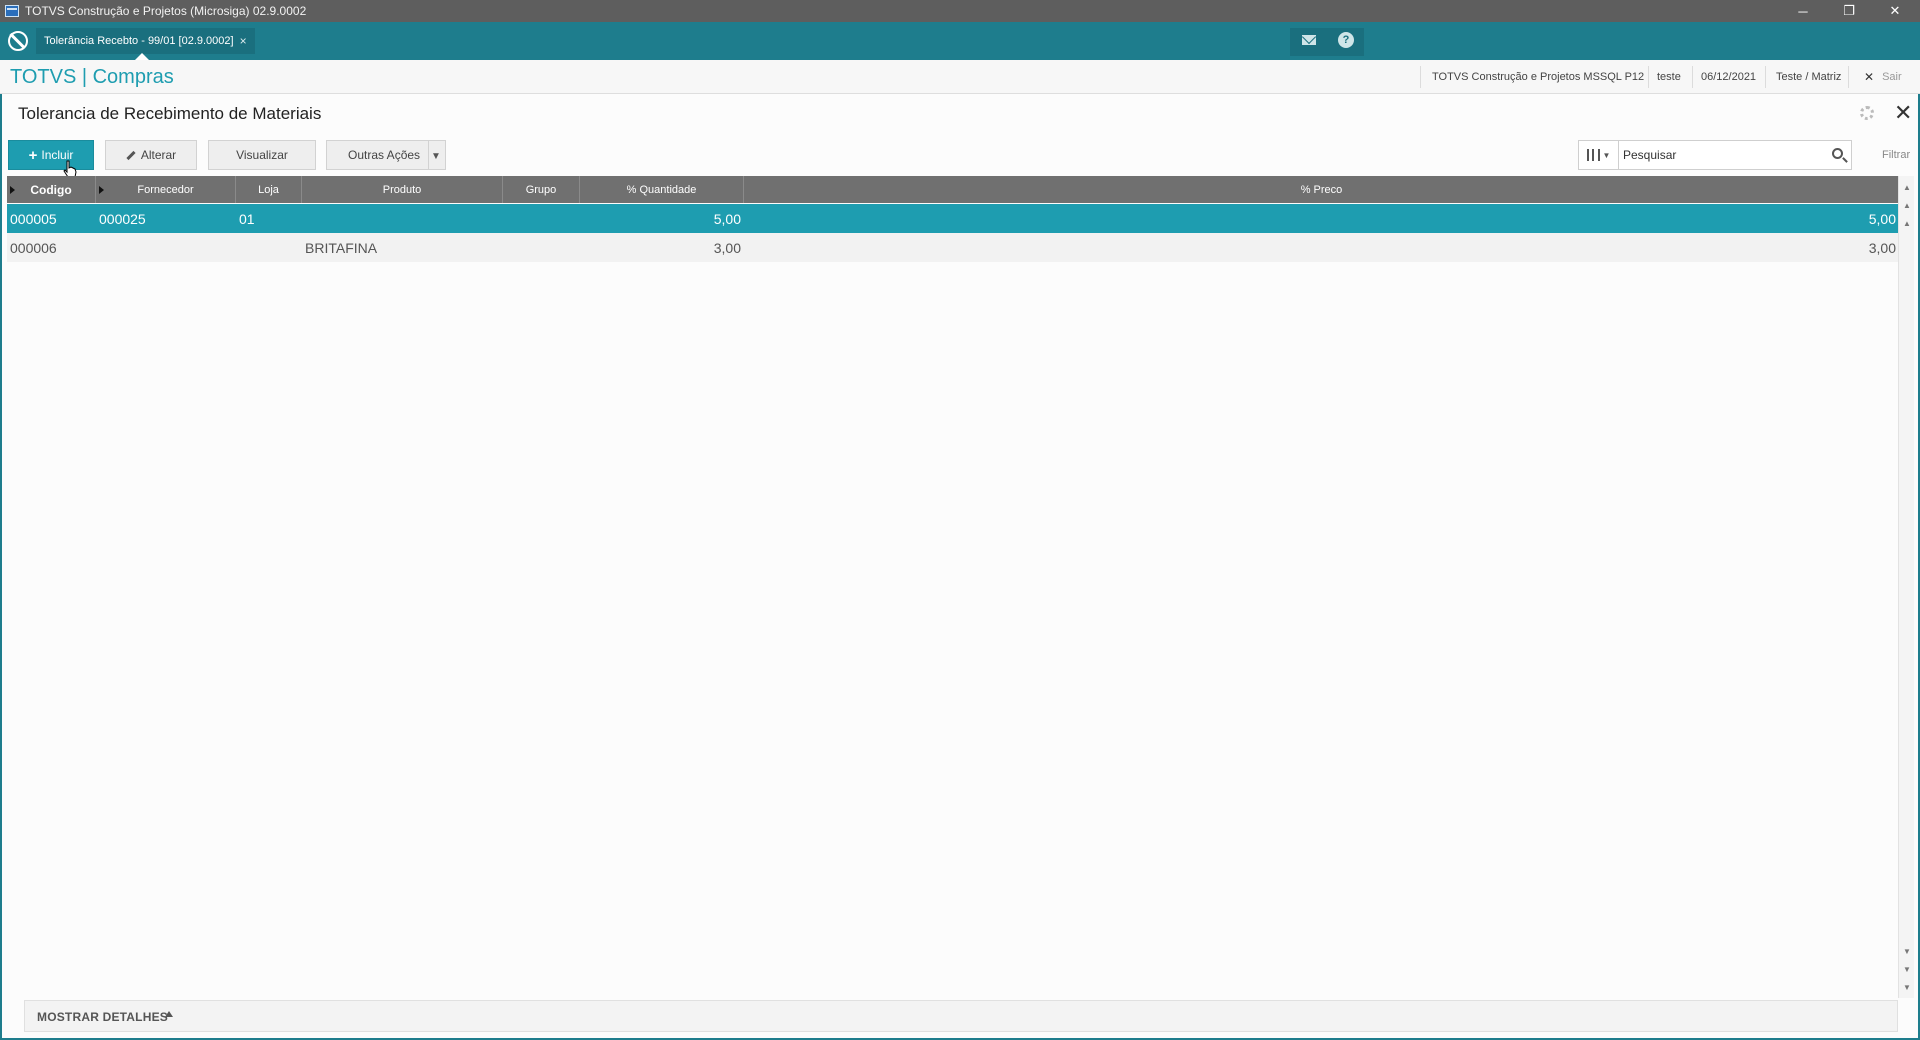 The width and height of the screenshot is (1920, 1040). I want to click on brand-title: TOTVS | Compras, so click(92, 77).